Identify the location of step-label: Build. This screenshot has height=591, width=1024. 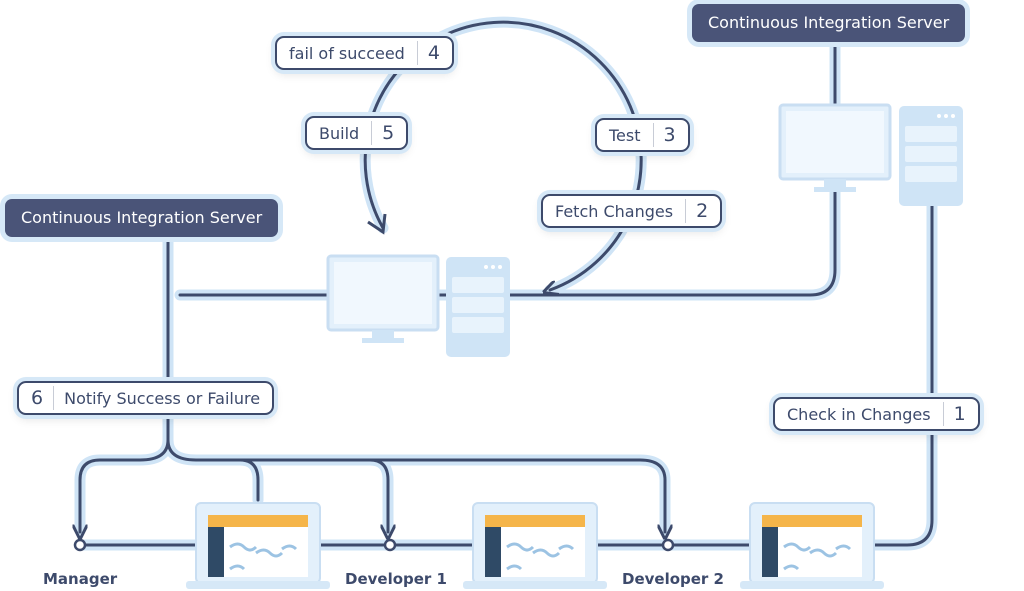
(339, 133).